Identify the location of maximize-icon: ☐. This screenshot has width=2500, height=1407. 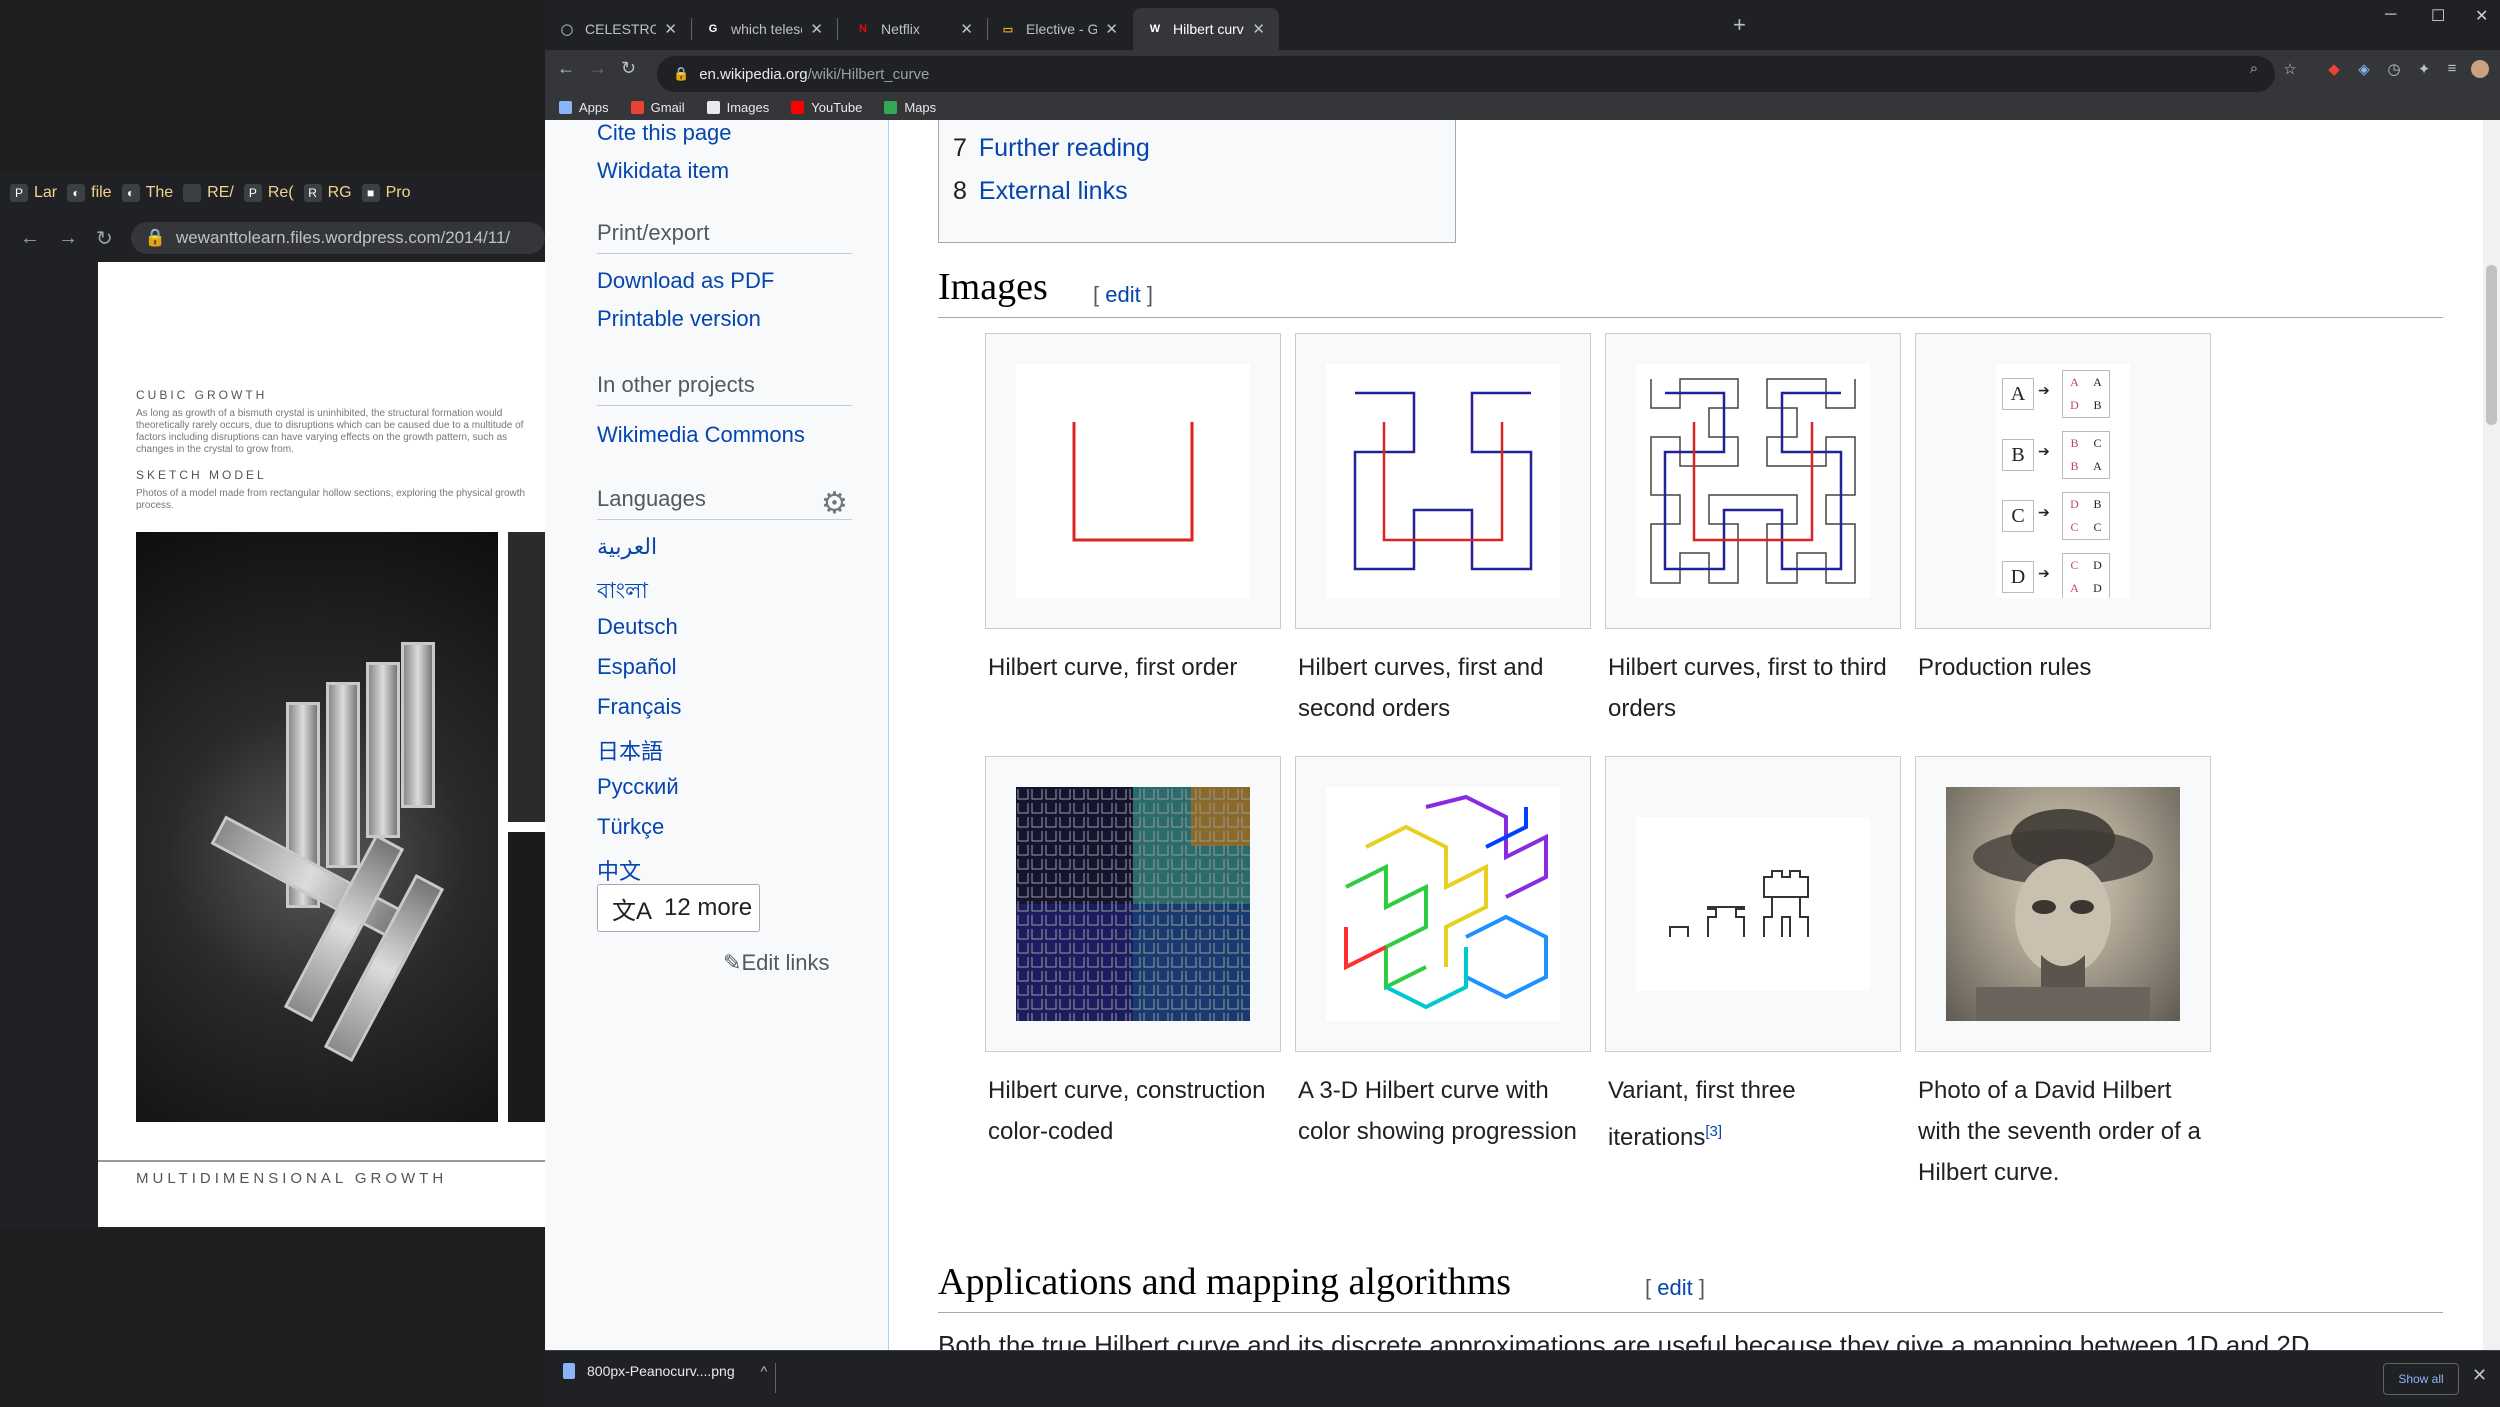
(2438, 16).